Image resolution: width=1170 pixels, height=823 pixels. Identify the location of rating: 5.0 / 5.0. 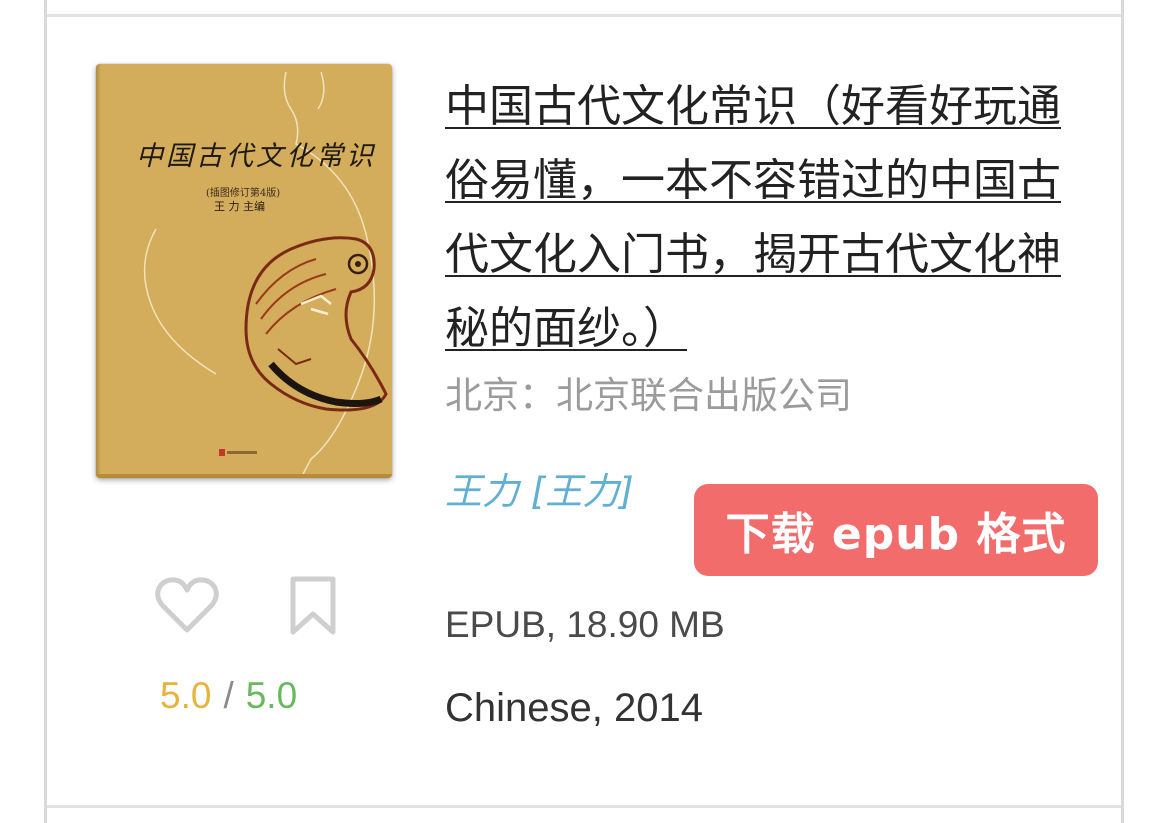
(228, 696).